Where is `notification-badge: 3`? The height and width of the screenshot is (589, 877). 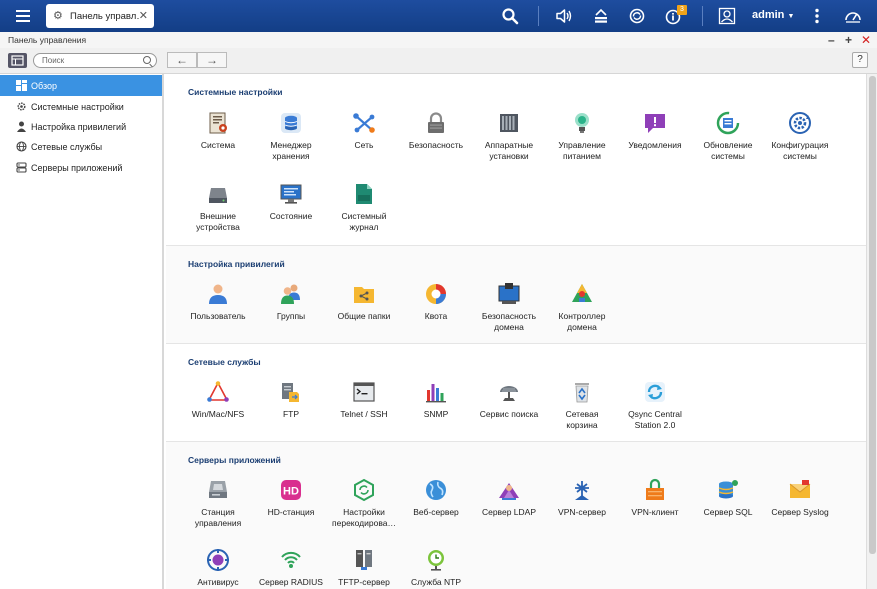 notification-badge: 3 is located at coordinates (682, 10).